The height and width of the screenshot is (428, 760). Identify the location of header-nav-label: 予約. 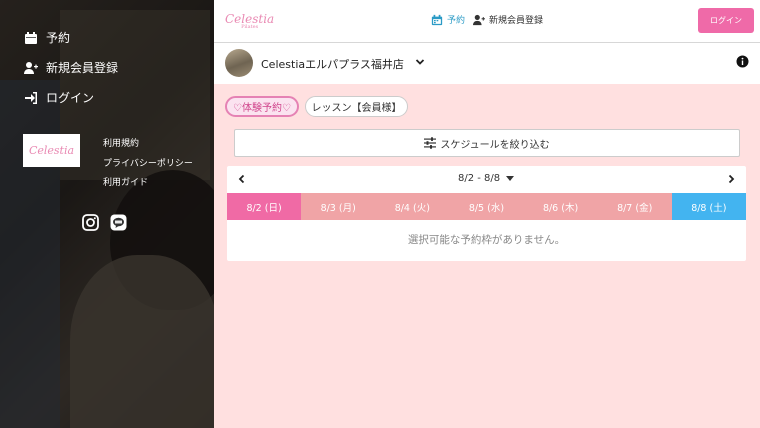
(456, 21).